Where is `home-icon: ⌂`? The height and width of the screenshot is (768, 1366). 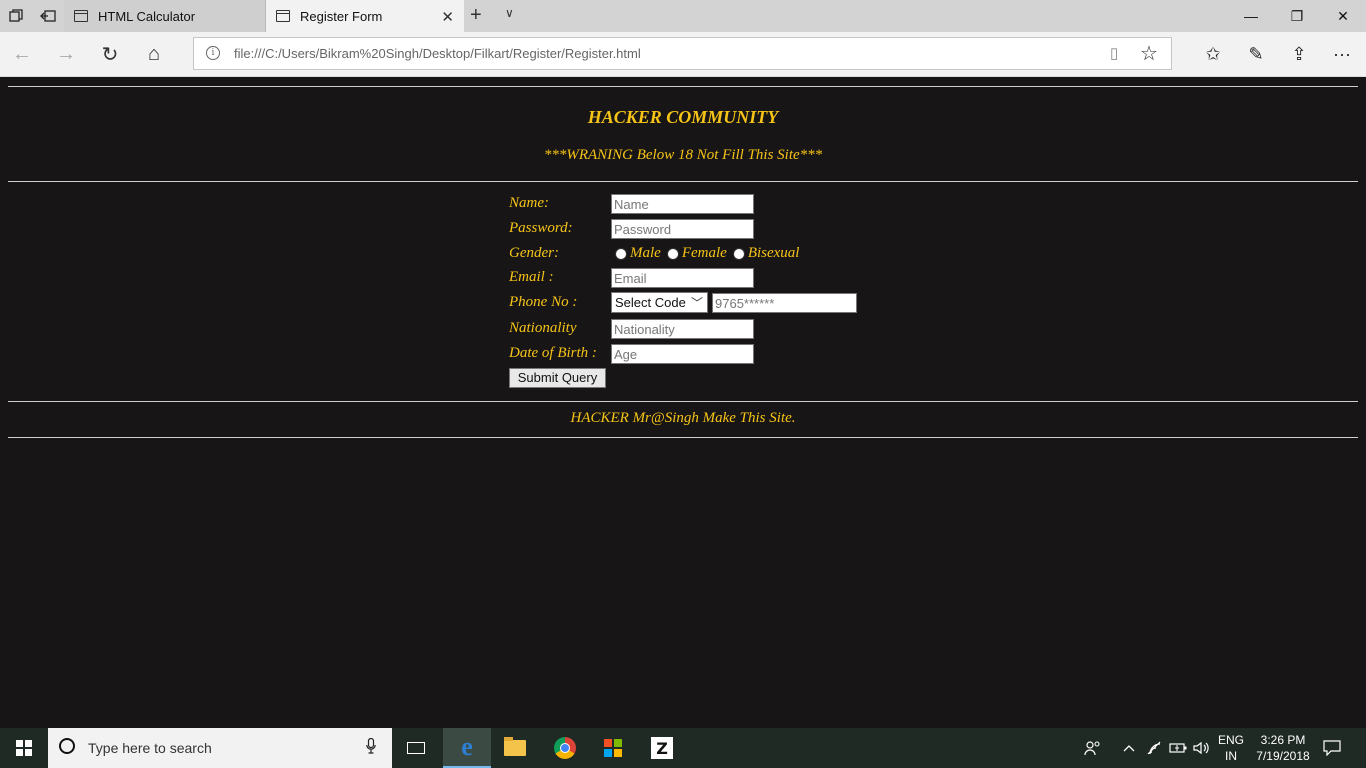 home-icon: ⌂ is located at coordinates (154, 54).